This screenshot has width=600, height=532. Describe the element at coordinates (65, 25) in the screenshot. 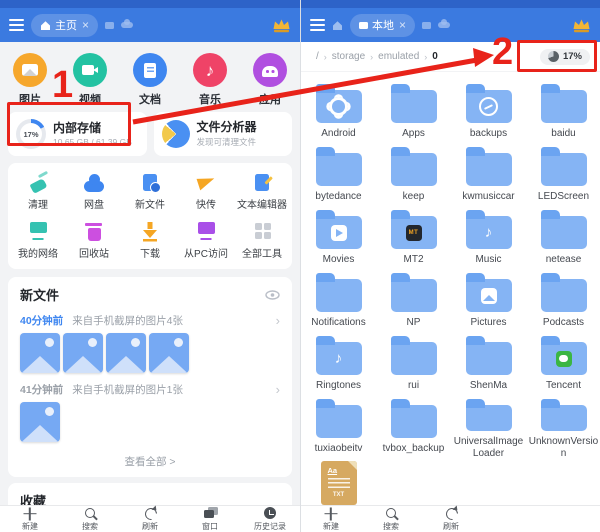

I see `tab-home: 主页 ×` at that location.